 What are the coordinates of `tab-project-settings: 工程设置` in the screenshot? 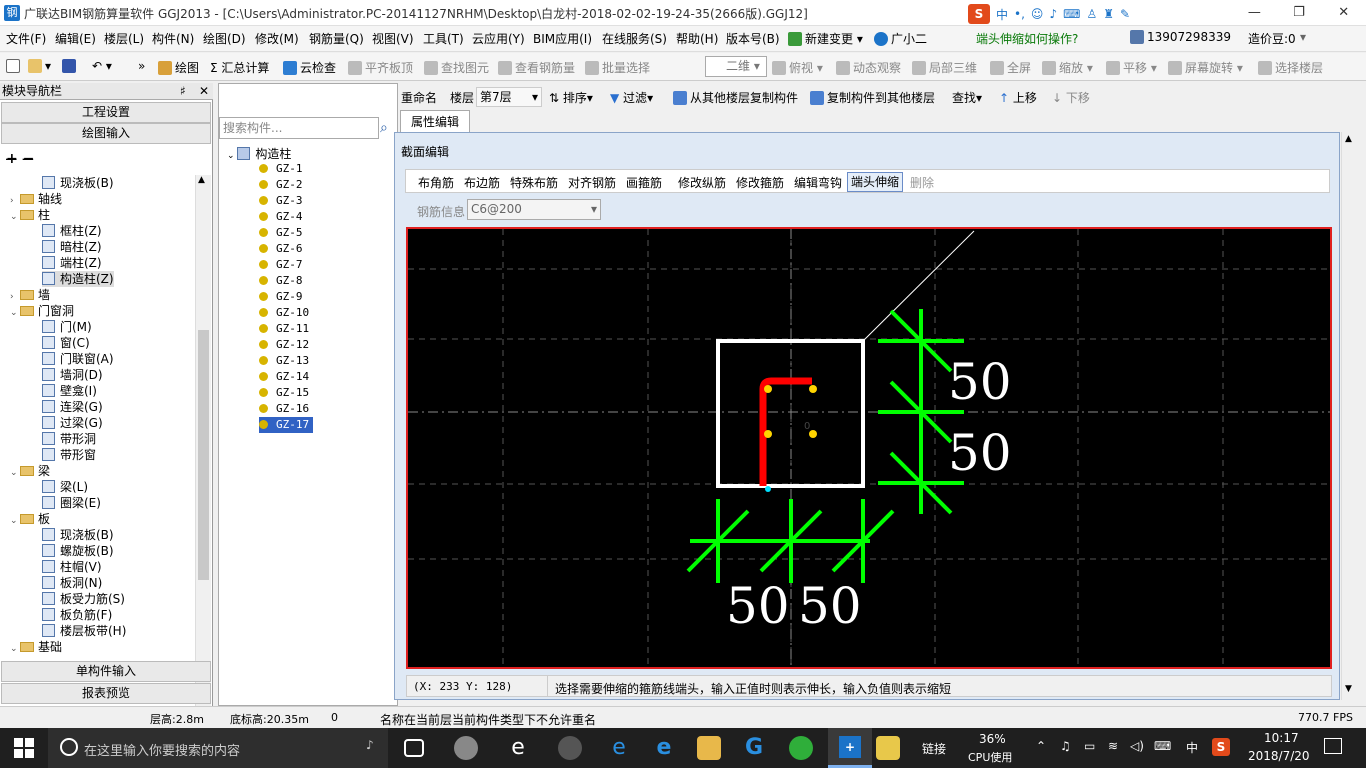 It's located at (106, 112).